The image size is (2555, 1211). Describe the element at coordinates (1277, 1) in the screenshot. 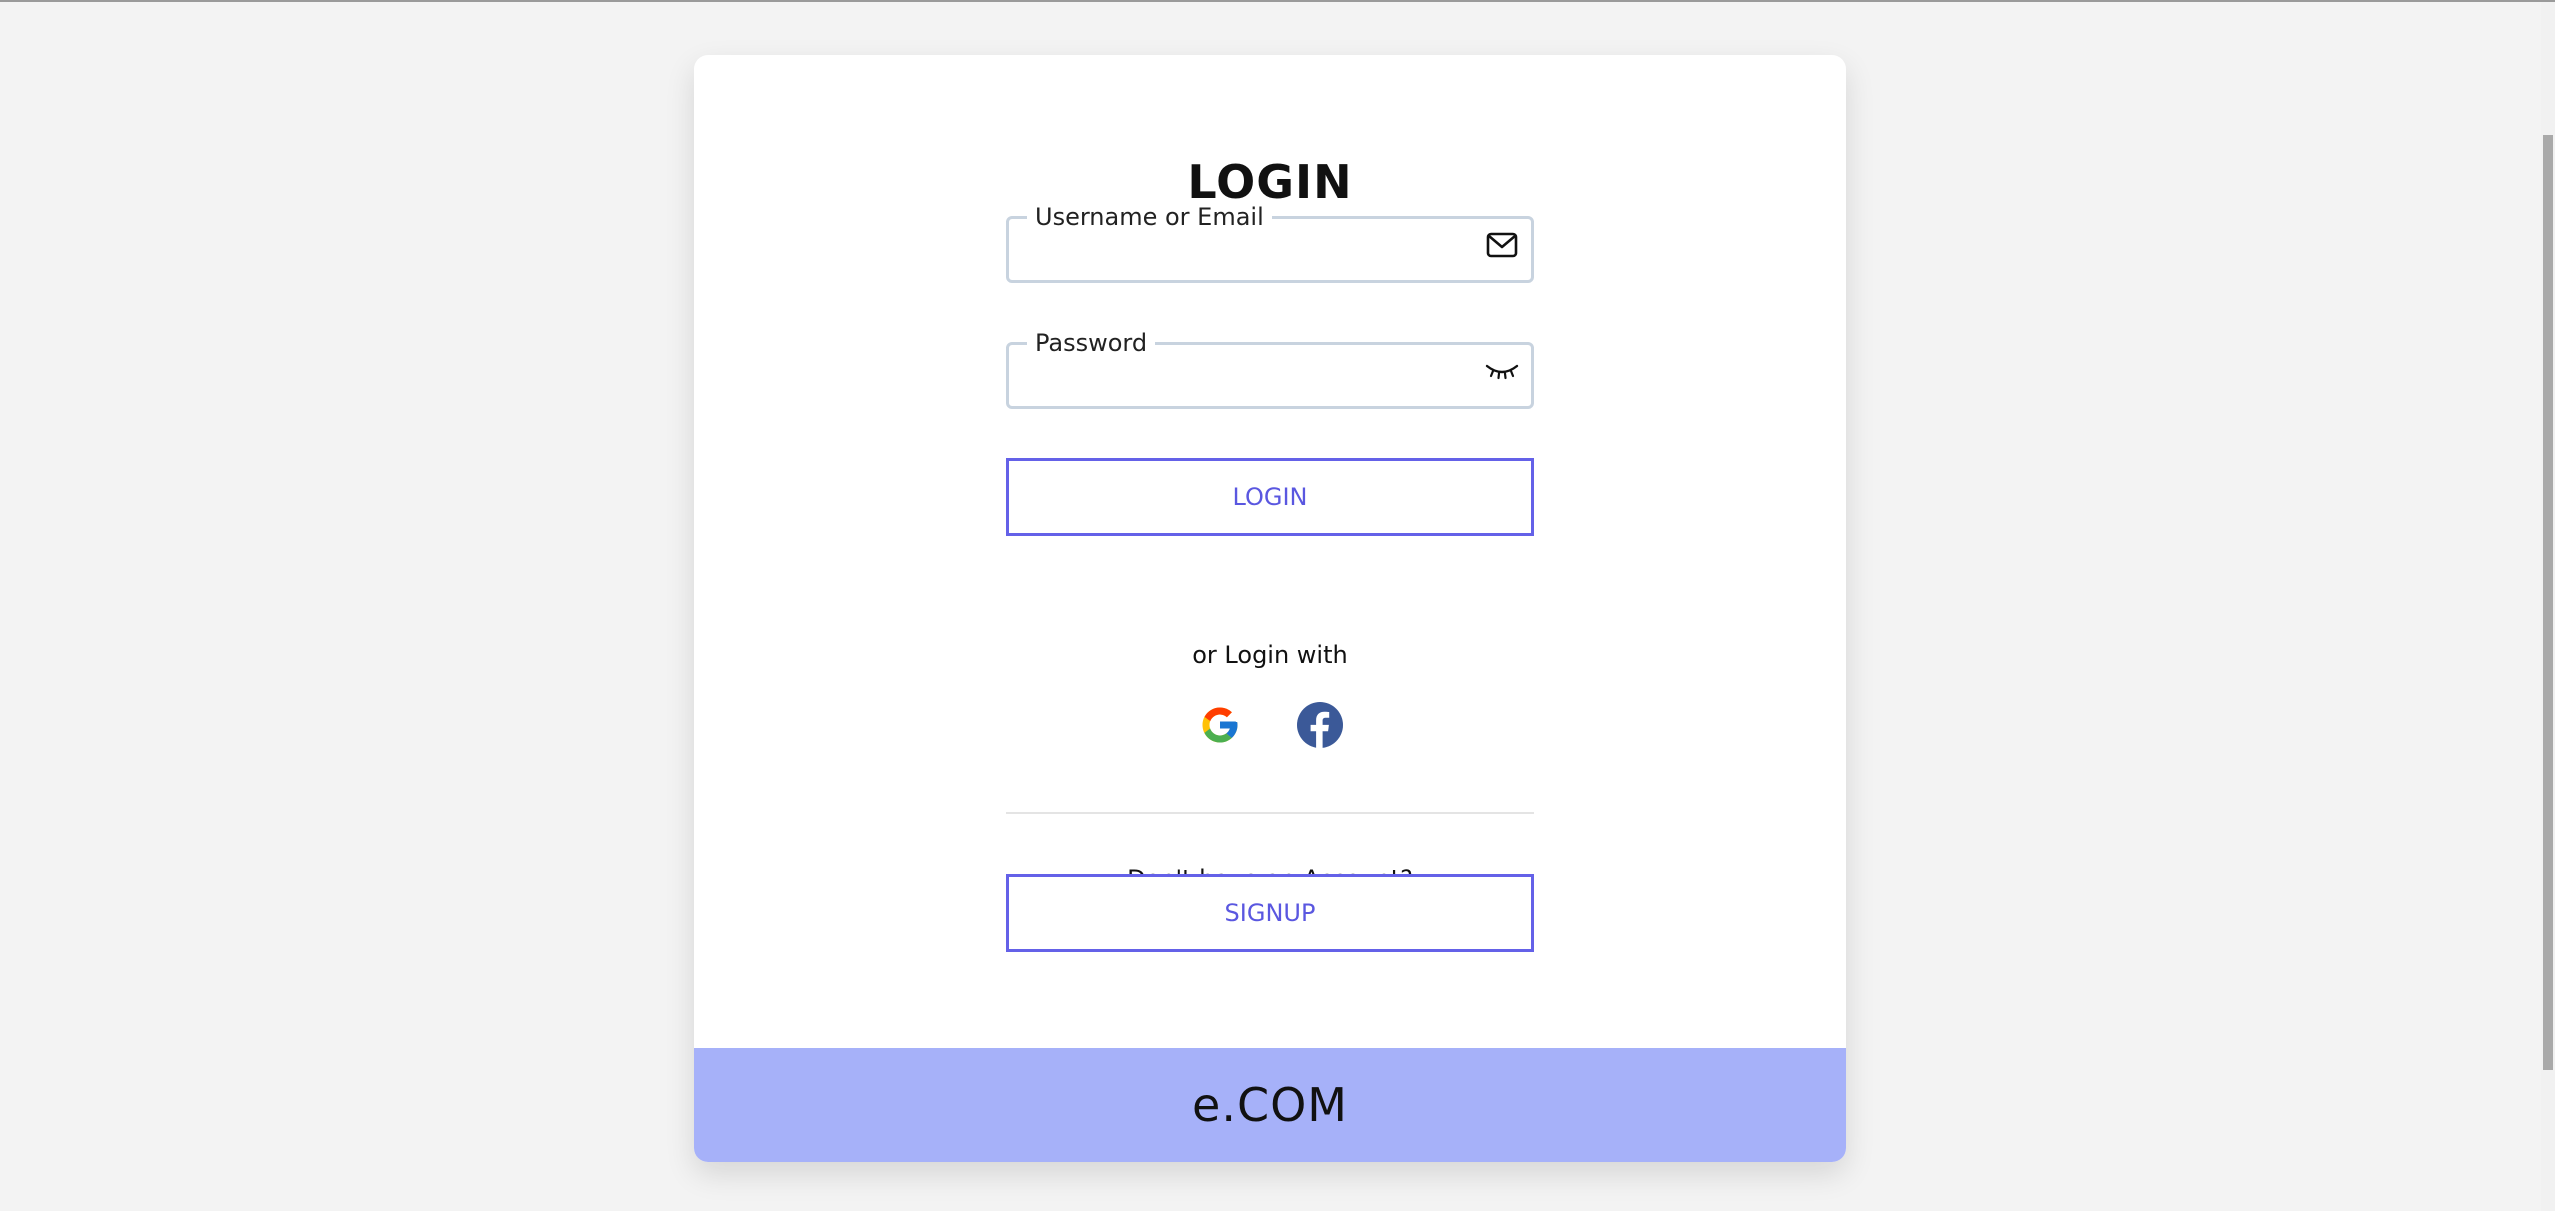

I see `window-top-border` at that location.